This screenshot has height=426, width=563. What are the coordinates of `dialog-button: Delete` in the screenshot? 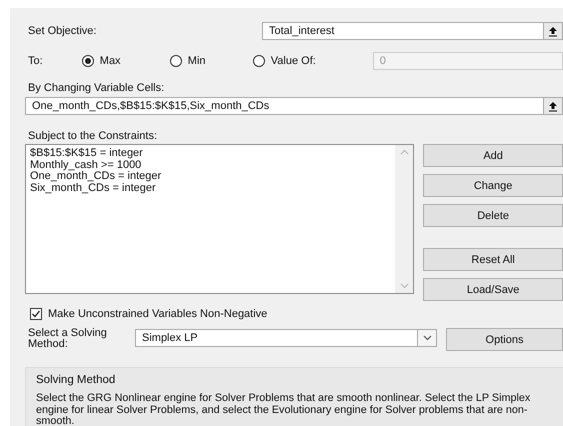 It's located at (493, 215).